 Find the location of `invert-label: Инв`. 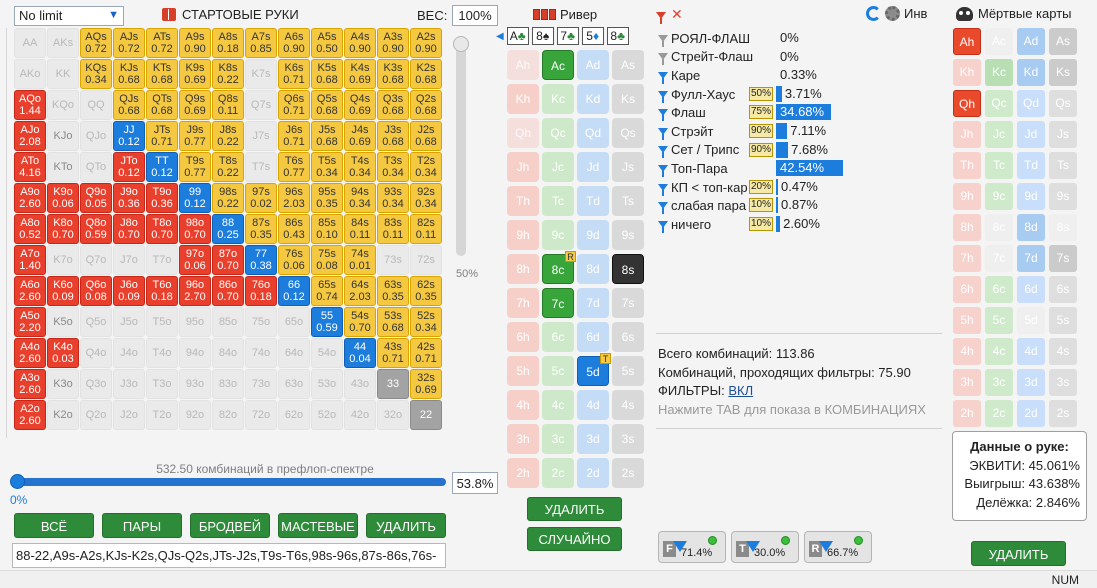

invert-label: Инв is located at coordinates (915, 13).